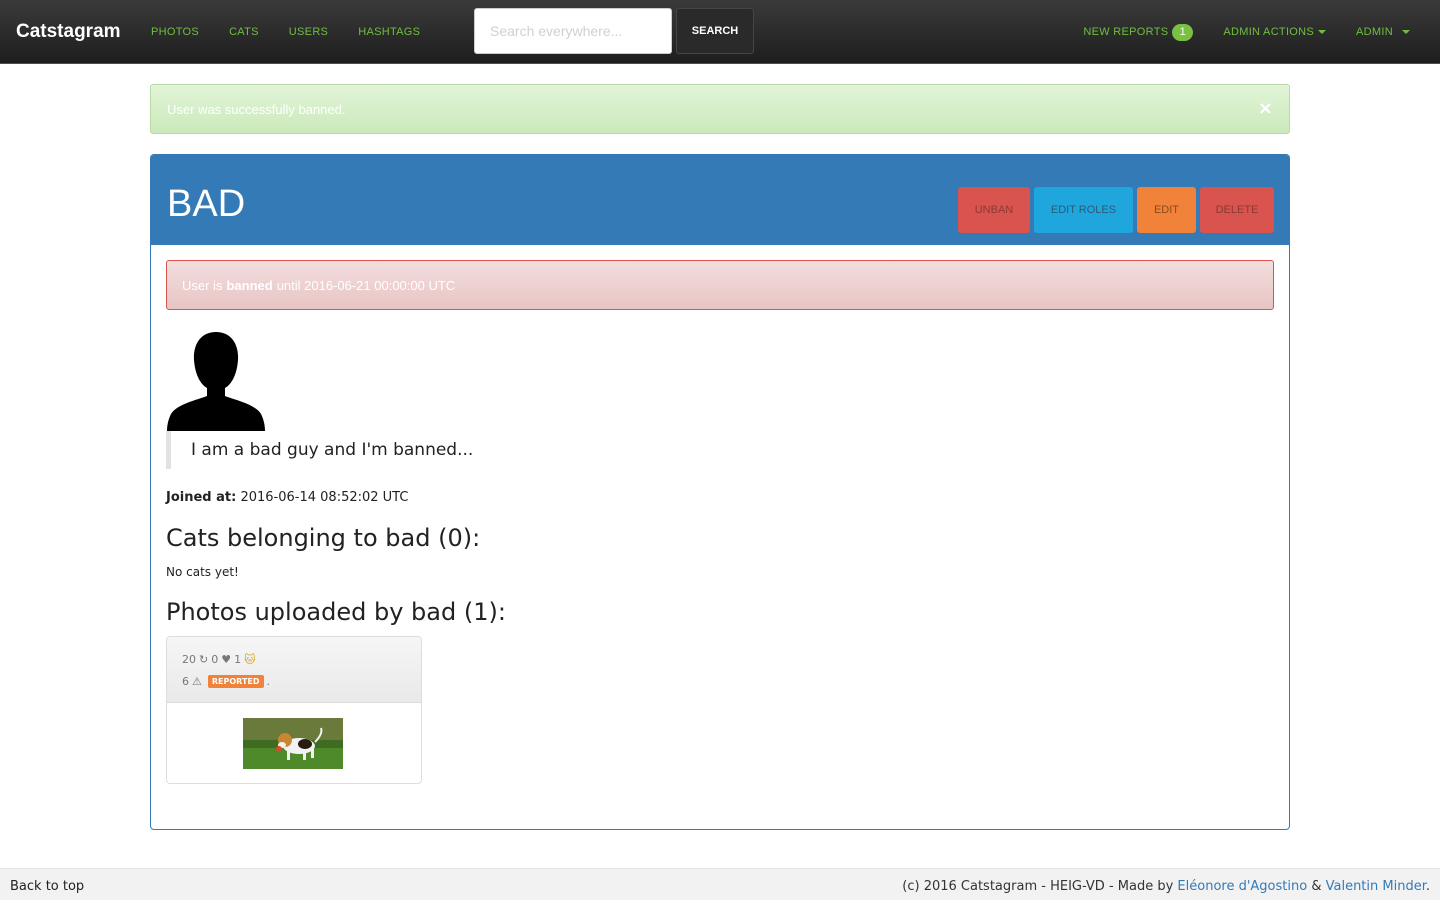 The width and height of the screenshot is (1440, 900). Describe the element at coordinates (1316, 886) in the screenshot. I see `credits-amp: &` at that location.